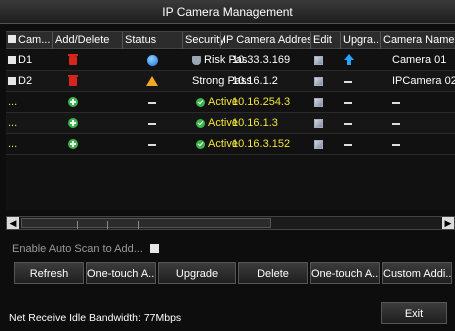  What do you see at coordinates (255, 123) in the screenshot?
I see `ip-address: 10.16.1.3` at bounding box center [255, 123].